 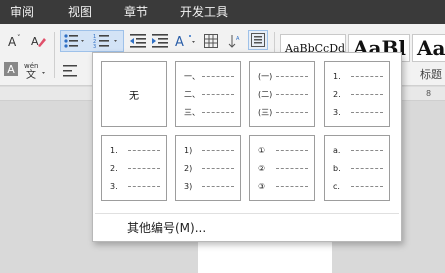 I want to click on clear-format-icon: A, so click(x=38, y=41).